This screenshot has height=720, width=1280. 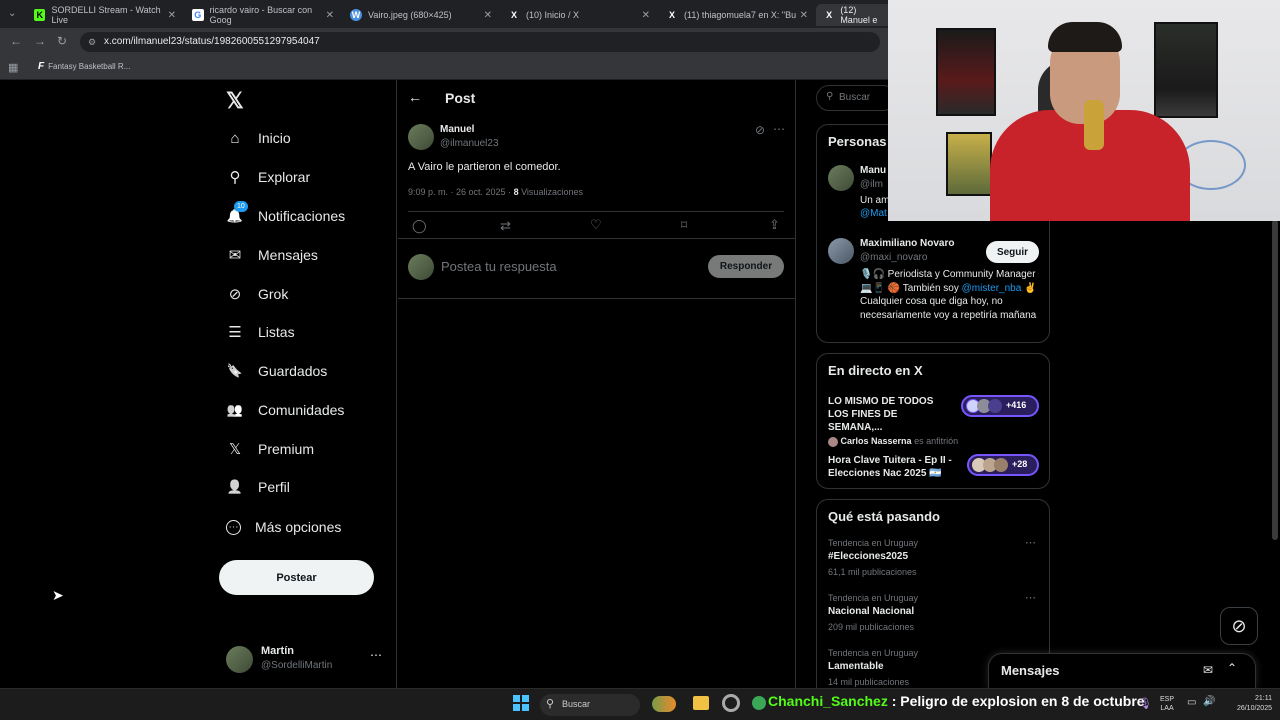 I want to click on account-switcher: Martín @SordelliMartin ⋯, so click(x=306, y=659).